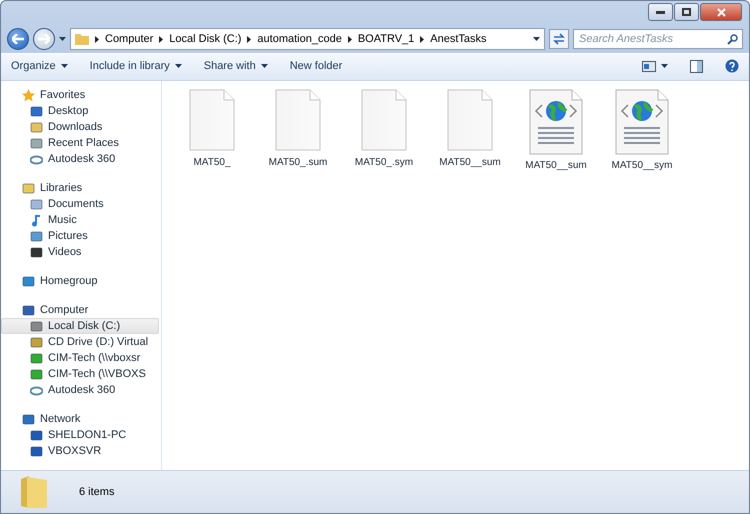 This screenshot has height=514, width=750. Describe the element at coordinates (39, 66) in the screenshot. I see `menu-button: Organize` at that location.